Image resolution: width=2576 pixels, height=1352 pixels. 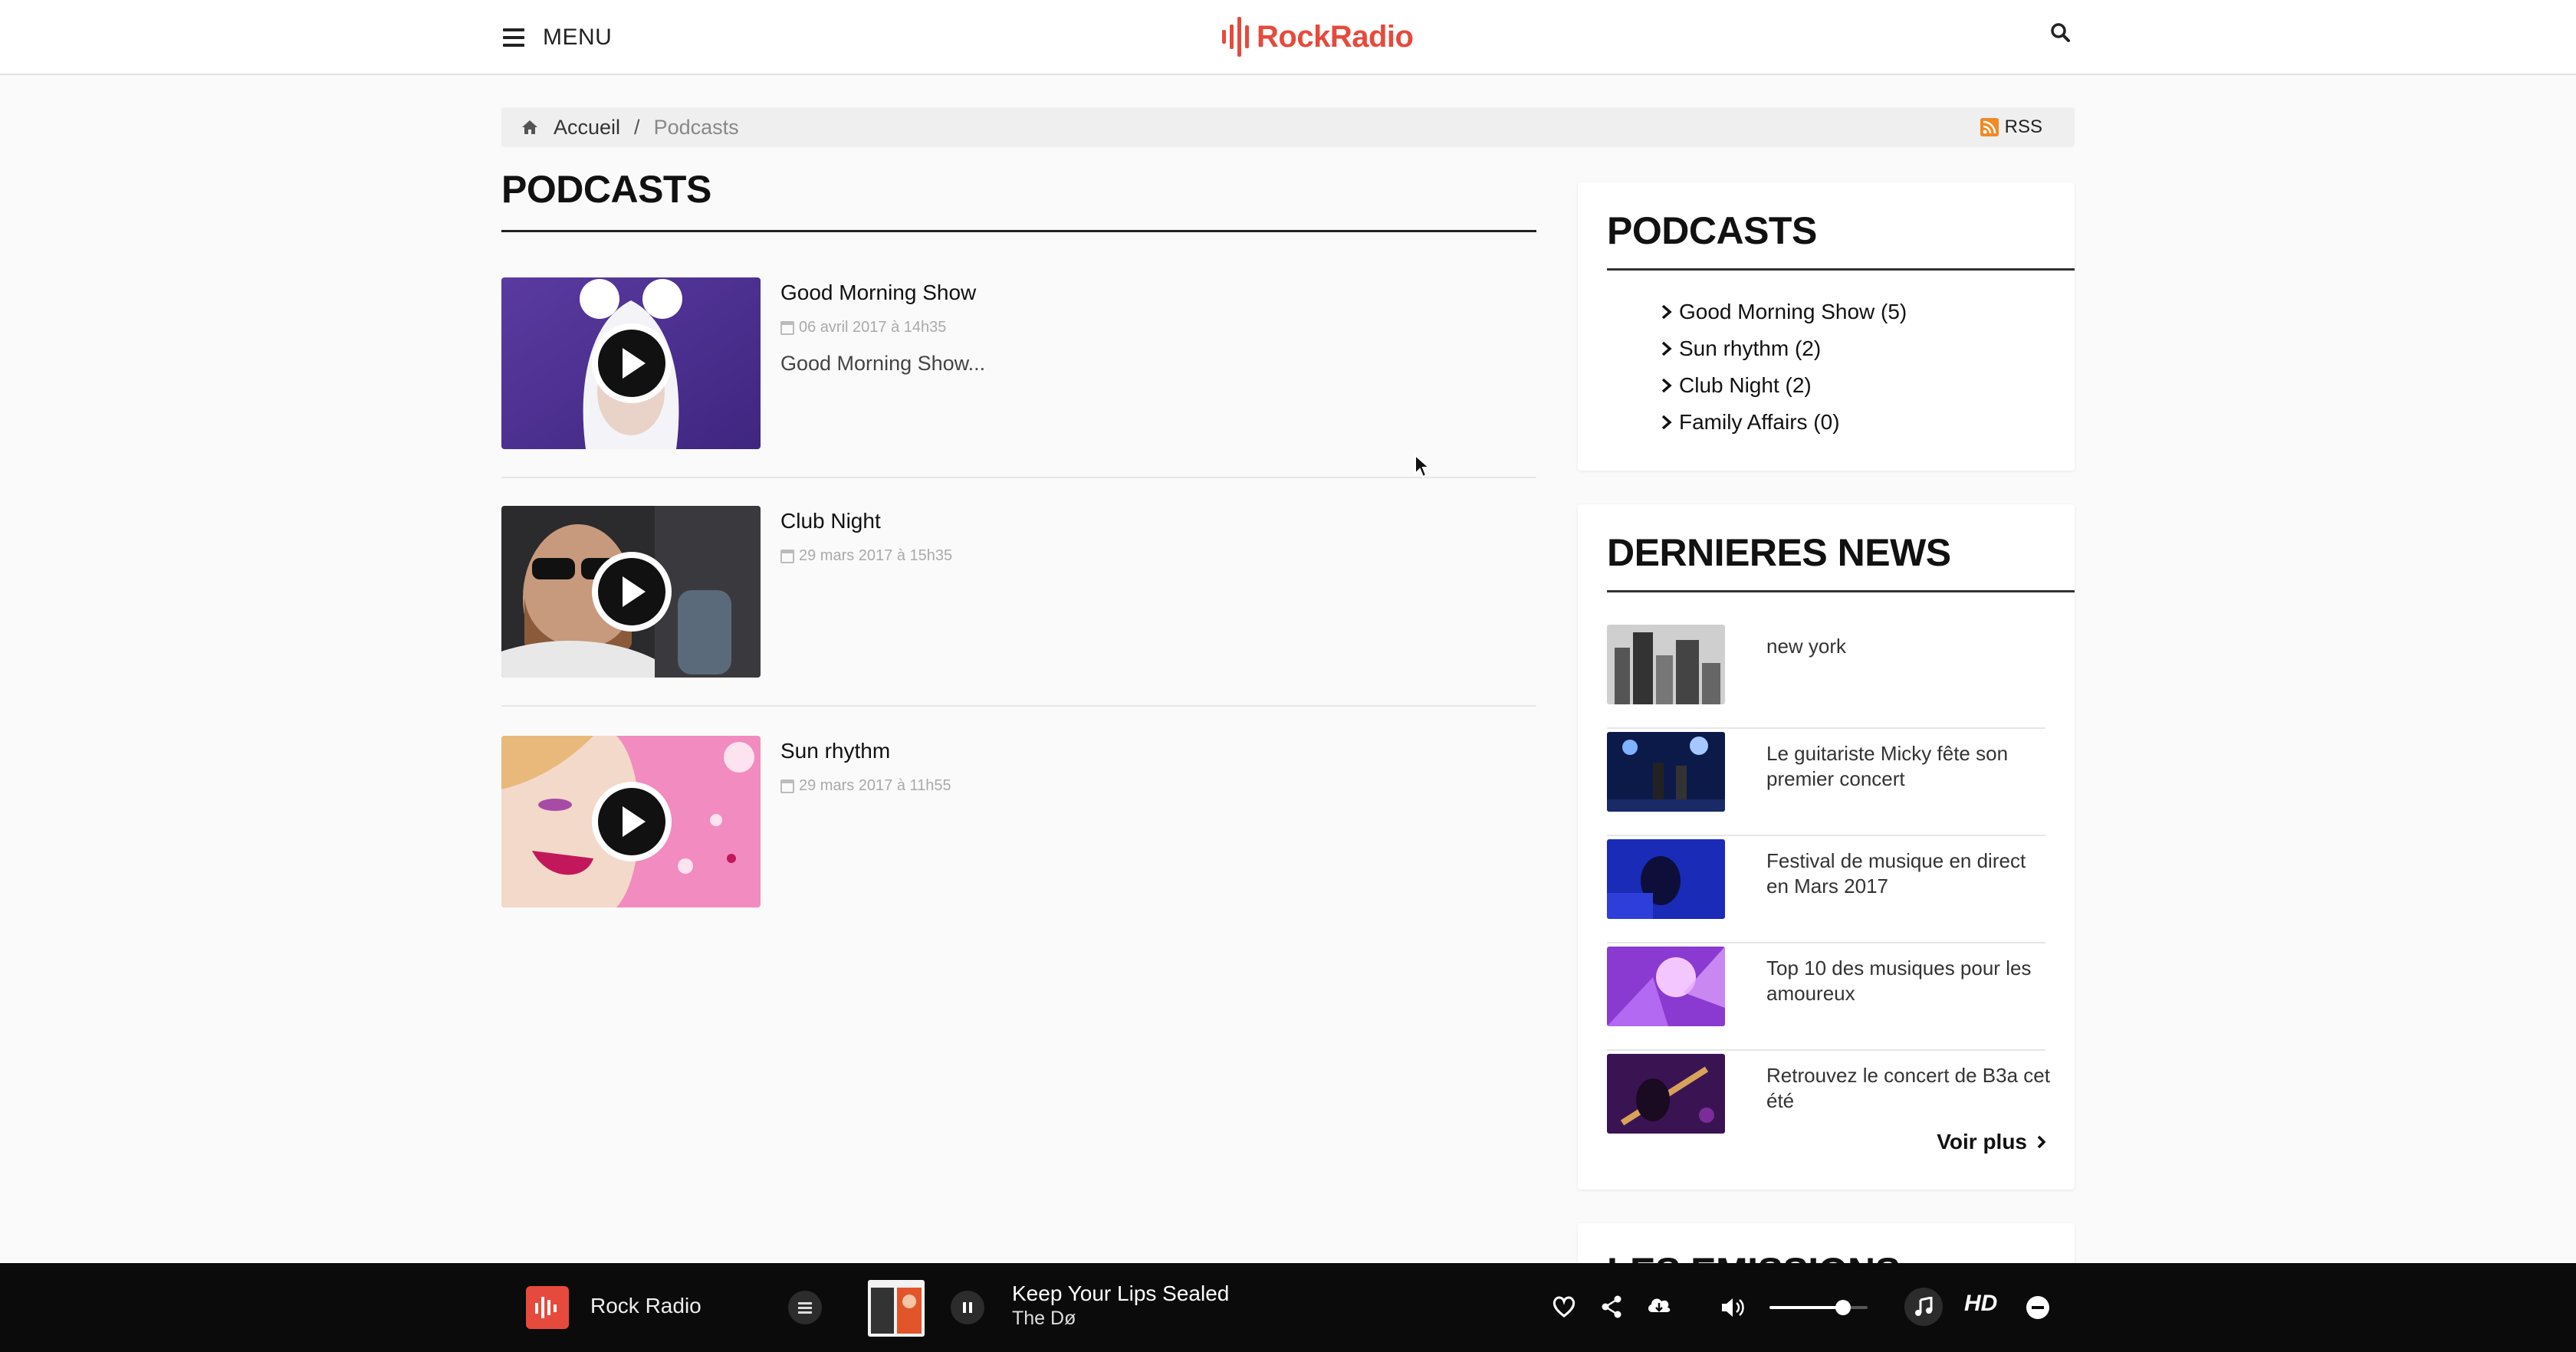 I want to click on playlist-button, so click(x=805, y=1307).